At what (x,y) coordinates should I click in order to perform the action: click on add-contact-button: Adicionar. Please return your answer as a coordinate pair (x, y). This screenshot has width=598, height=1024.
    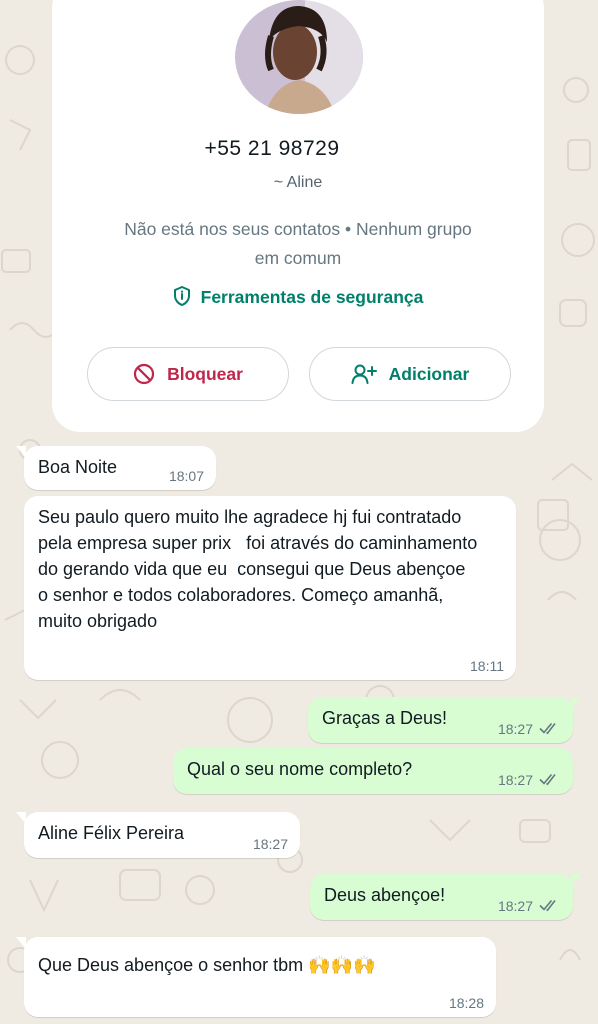
    Looking at the image, I should click on (410, 374).